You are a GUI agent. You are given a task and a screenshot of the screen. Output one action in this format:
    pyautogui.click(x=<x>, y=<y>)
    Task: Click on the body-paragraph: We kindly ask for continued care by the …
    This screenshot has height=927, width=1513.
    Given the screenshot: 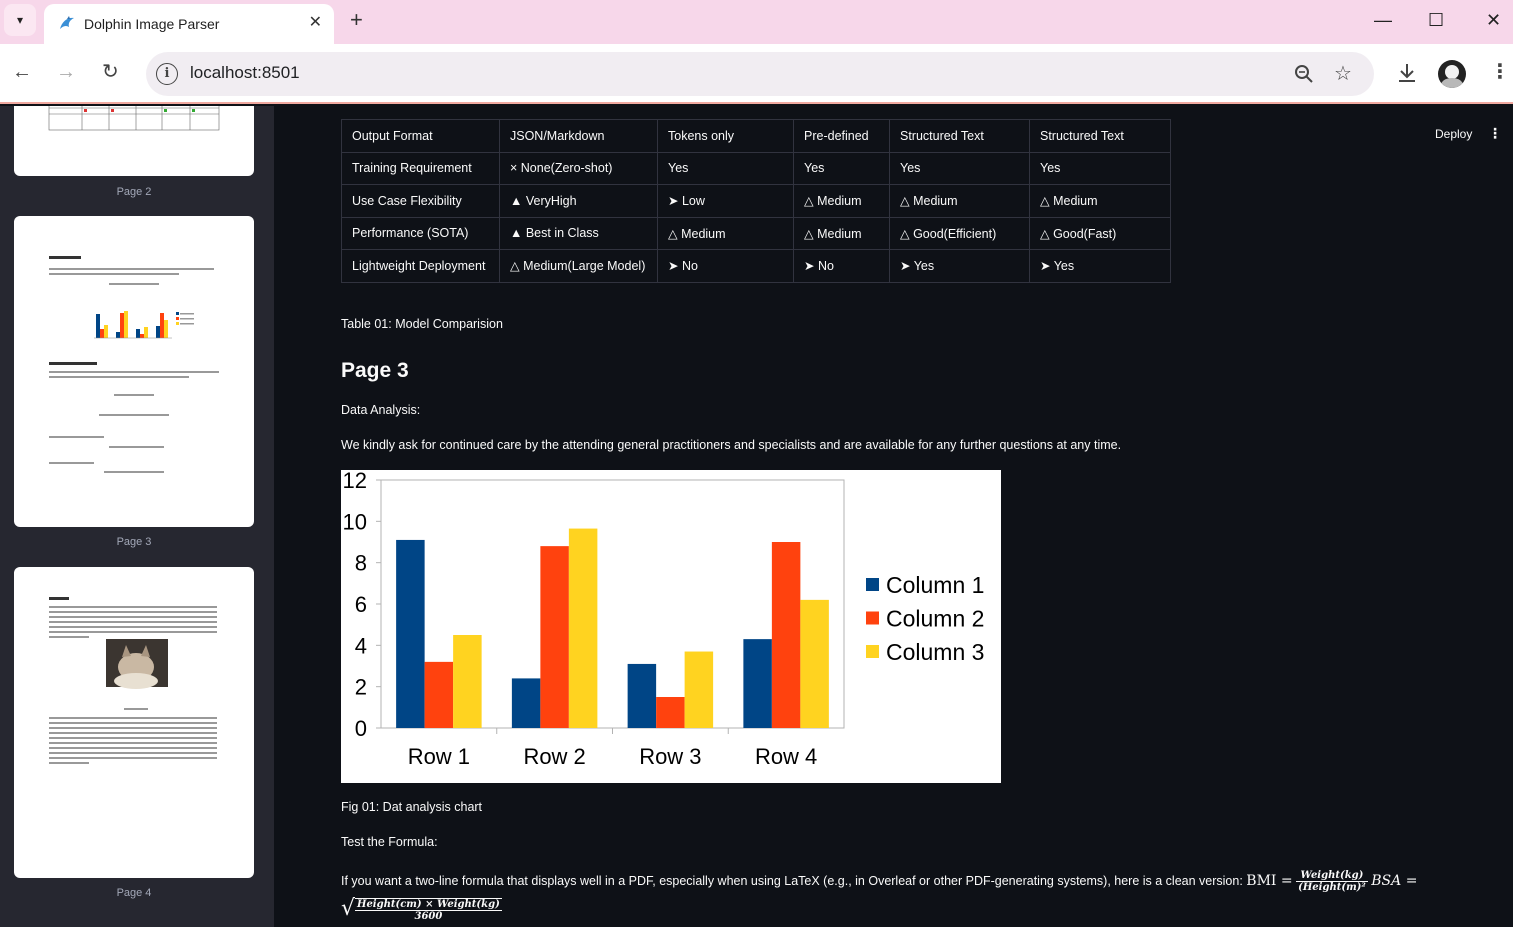 What is the action you would take?
    pyautogui.click(x=731, y=445)
    